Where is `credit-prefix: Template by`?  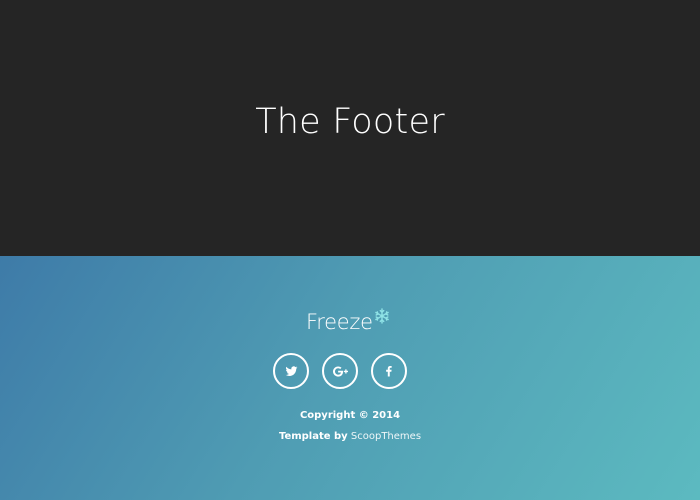
credit-prefix: Template by is located at coordinates (313, 436).